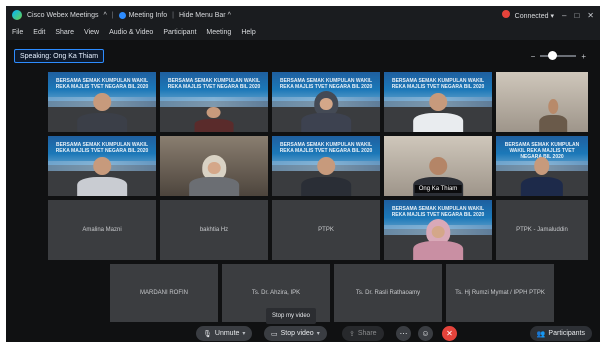 This screenshot has width=600, height=342. I want to click on video-tile-off: Ts. Dr. Rasli Rathaoamy, so click(388, 293).